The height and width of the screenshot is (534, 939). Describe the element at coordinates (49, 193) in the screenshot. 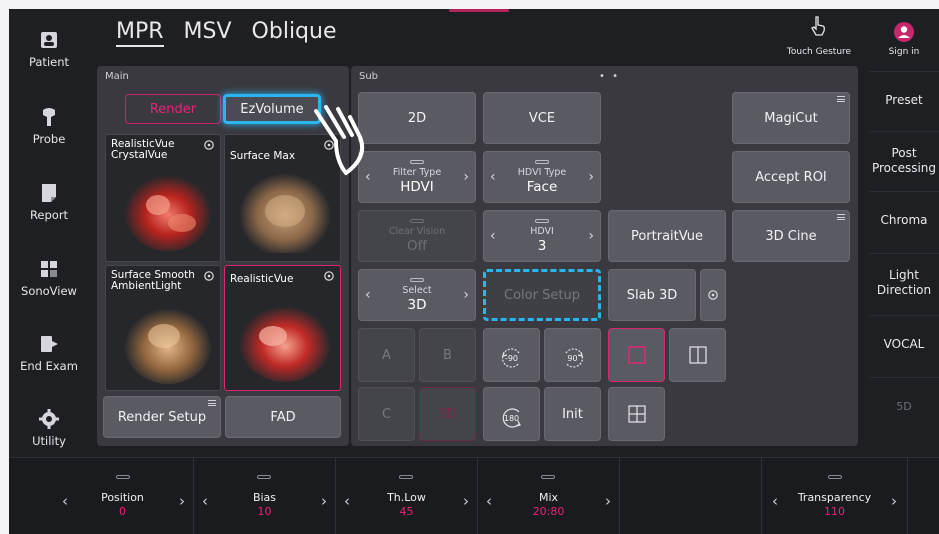

I see `report-icon` at that location.